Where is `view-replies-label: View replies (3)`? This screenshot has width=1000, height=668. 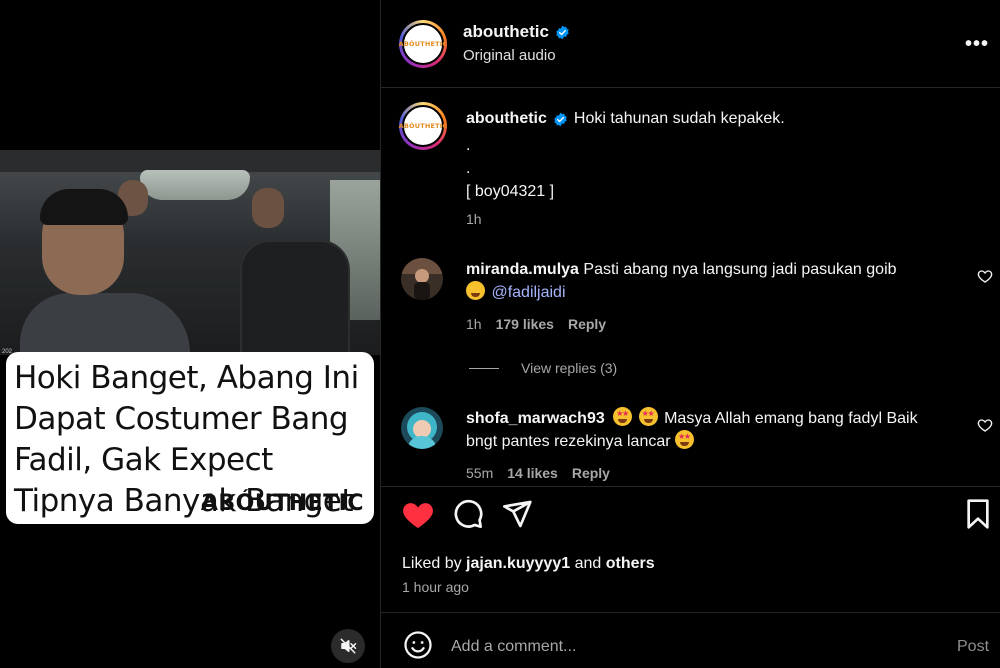 view-replies-label: View replies (3) is located at coordinates (569, 368).